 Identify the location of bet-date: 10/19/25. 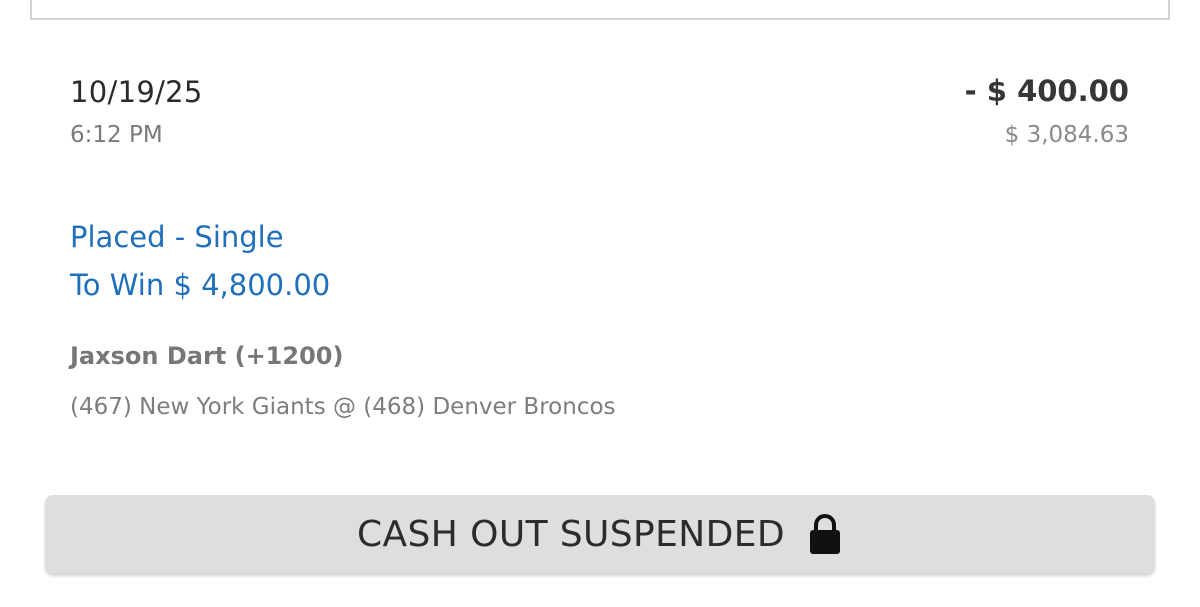
(136, 92).